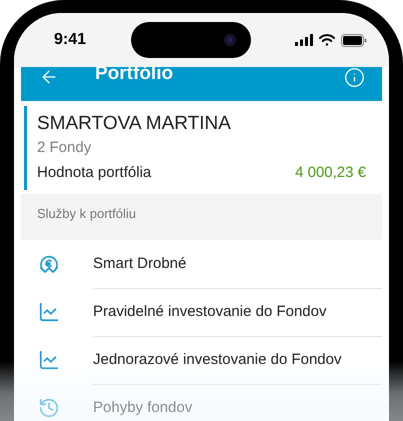 Image resolution: width=403 pixels, height=421 pixels. What do you see at coordinates (354, 77) in the screenshot?
I see `info-button` at bounding box center [354, 77].